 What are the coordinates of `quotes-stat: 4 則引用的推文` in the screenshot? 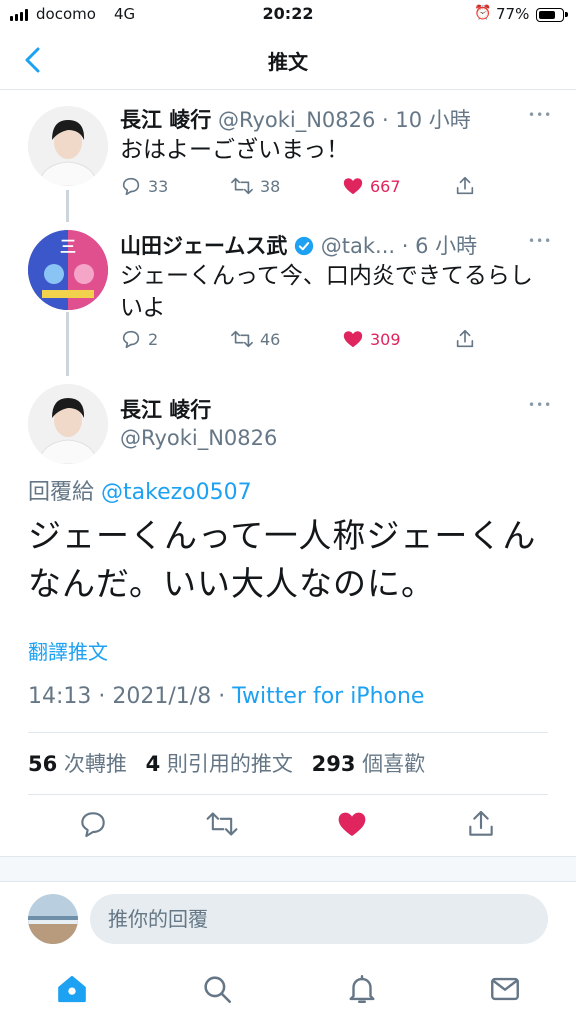 It's located at (219, 764).